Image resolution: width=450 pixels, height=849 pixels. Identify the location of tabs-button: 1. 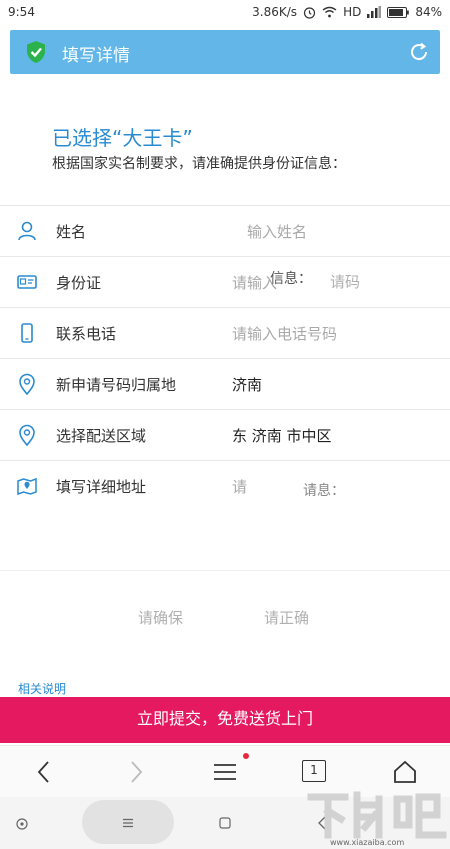
(314, 771).